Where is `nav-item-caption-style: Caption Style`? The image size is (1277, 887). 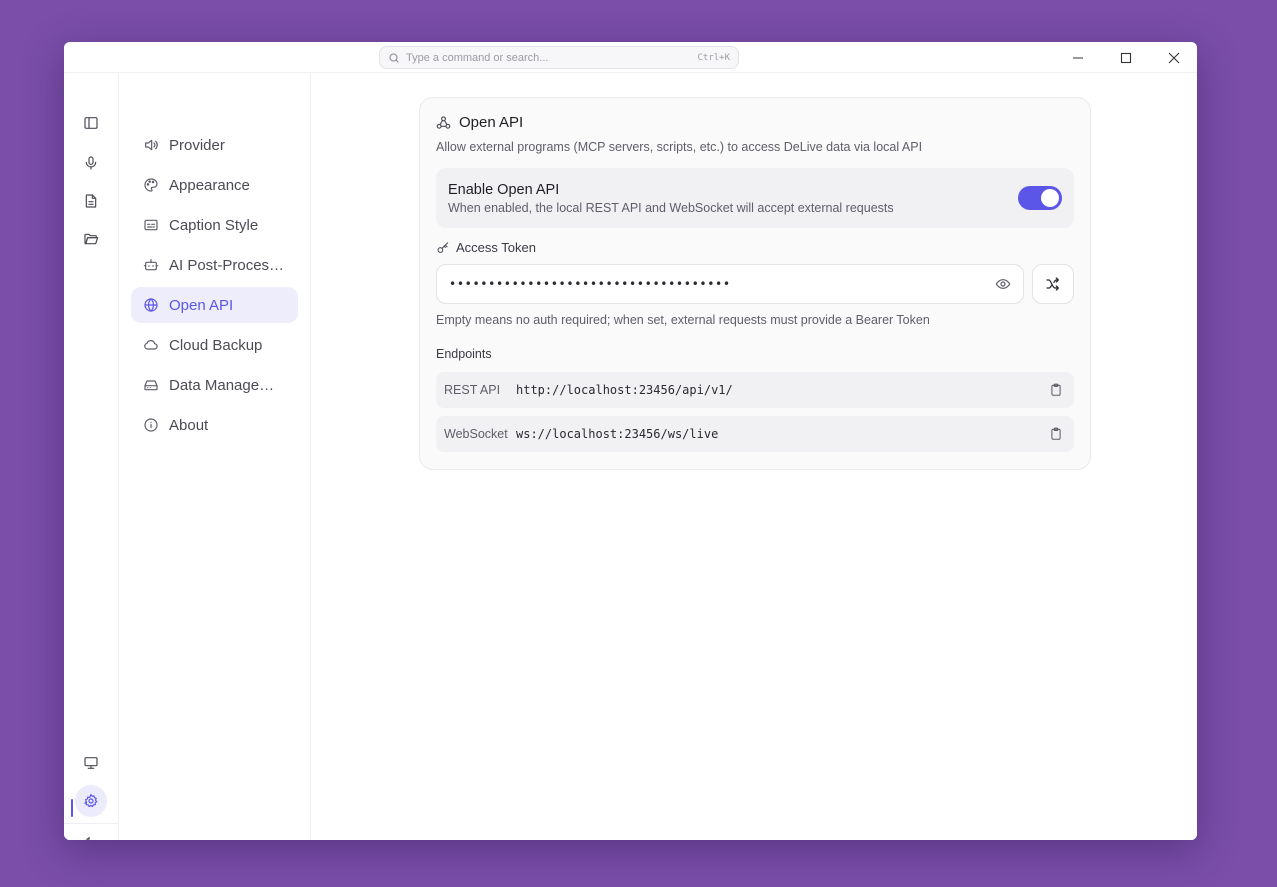 nav-item-caption-style: Caption Style is located at coordinates (214, 225).